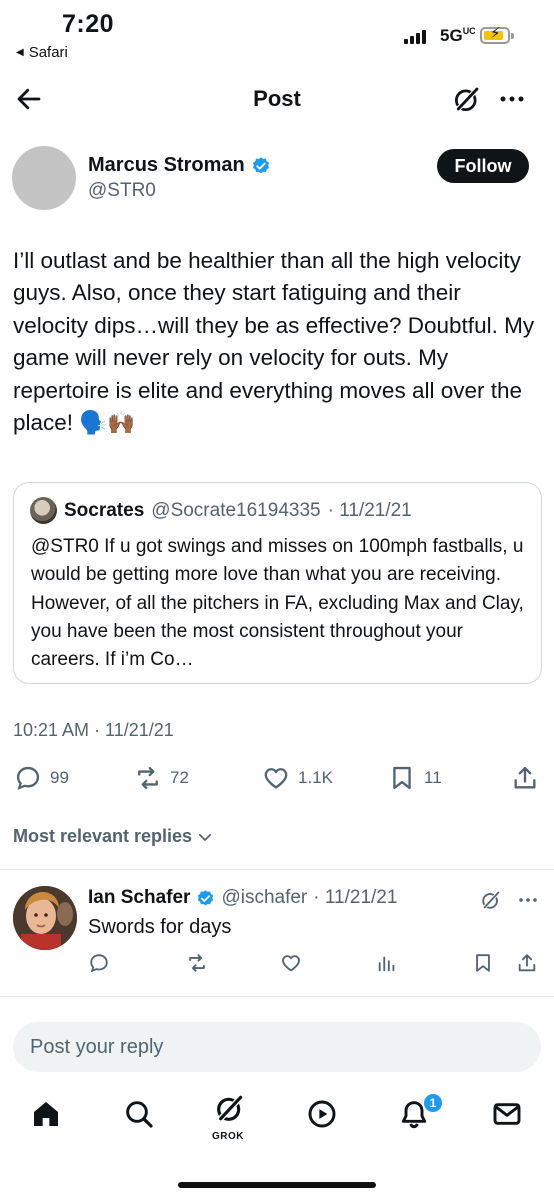 The height and width of the screenshot is (1200, 554). I want to click on reply-action-bar, so click(277, 965).